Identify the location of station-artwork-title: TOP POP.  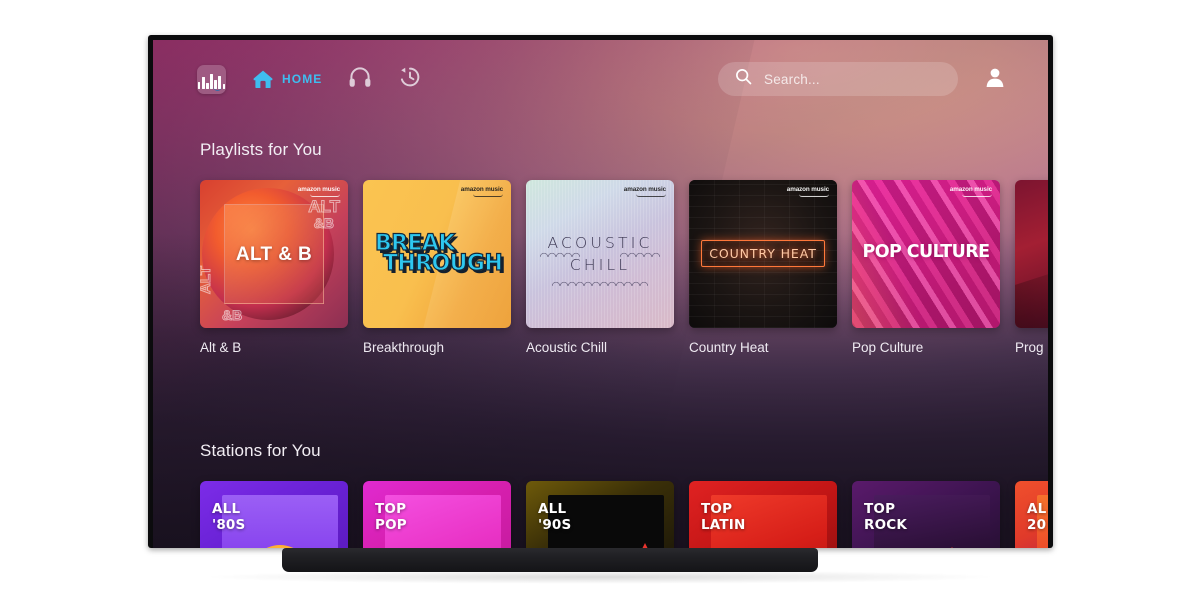
(391, 517).